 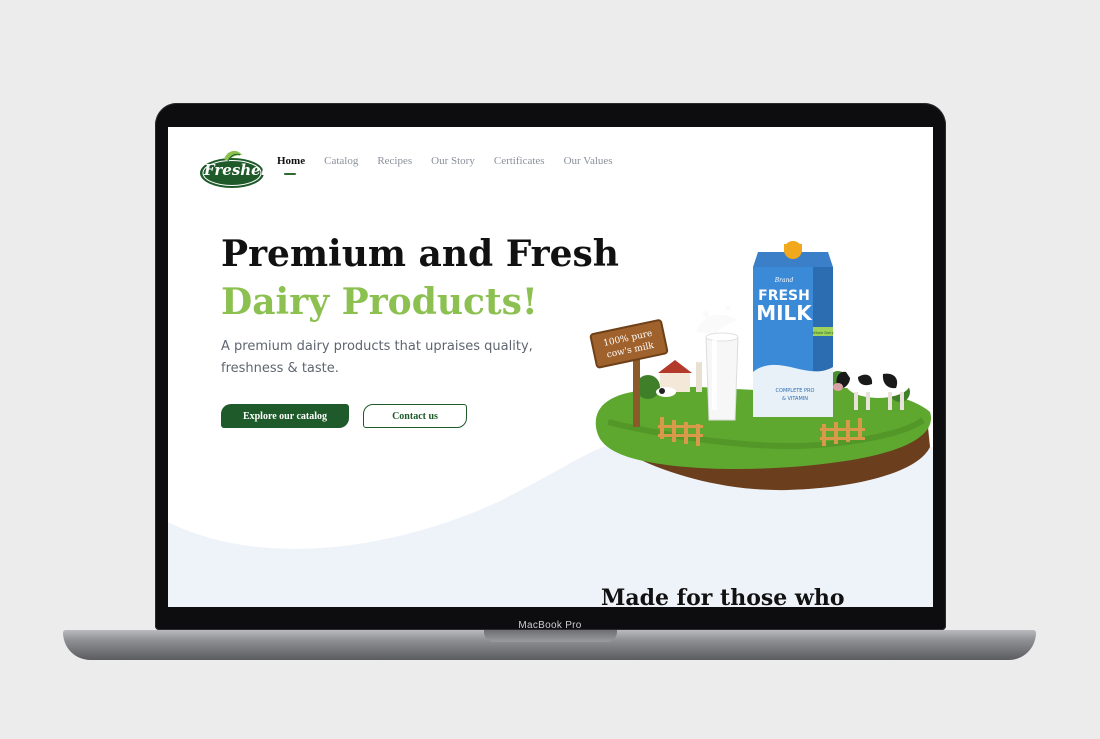 I want to click on nav-certificates: Certificates, so click(x=519, y=161).